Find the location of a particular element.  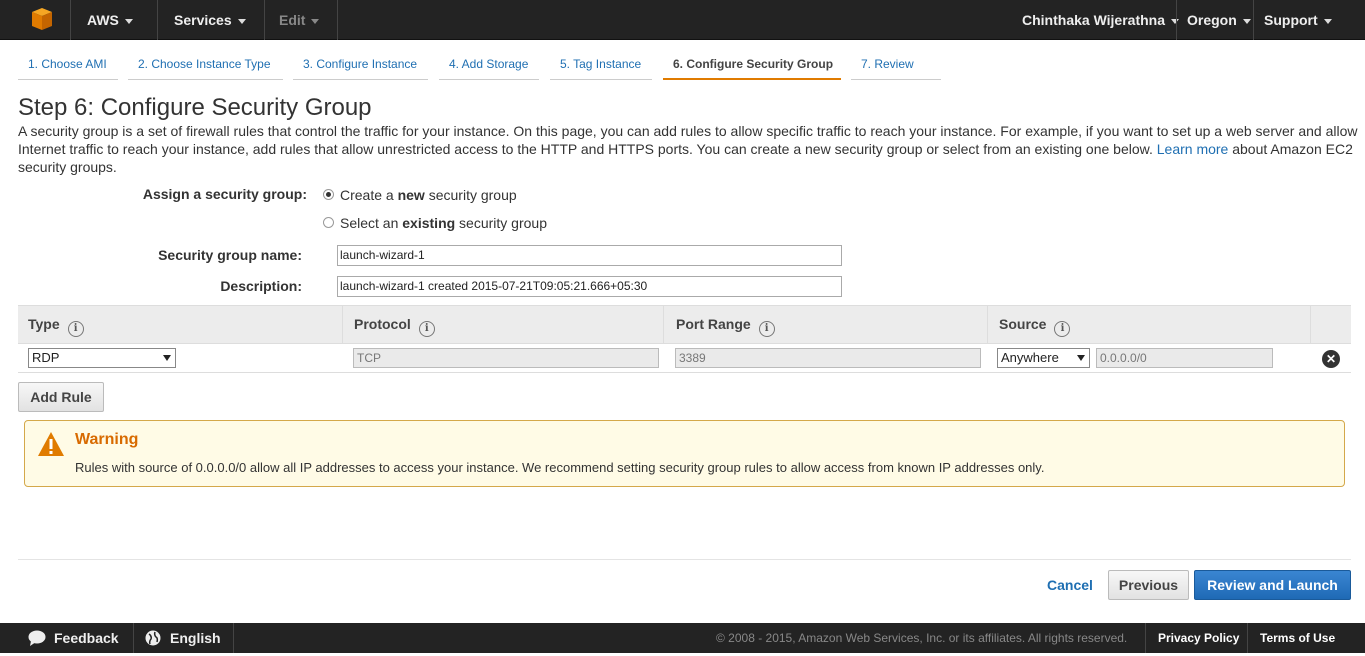

review-and-launch-button: Review and Launch is located at coordinates (1272, 585).